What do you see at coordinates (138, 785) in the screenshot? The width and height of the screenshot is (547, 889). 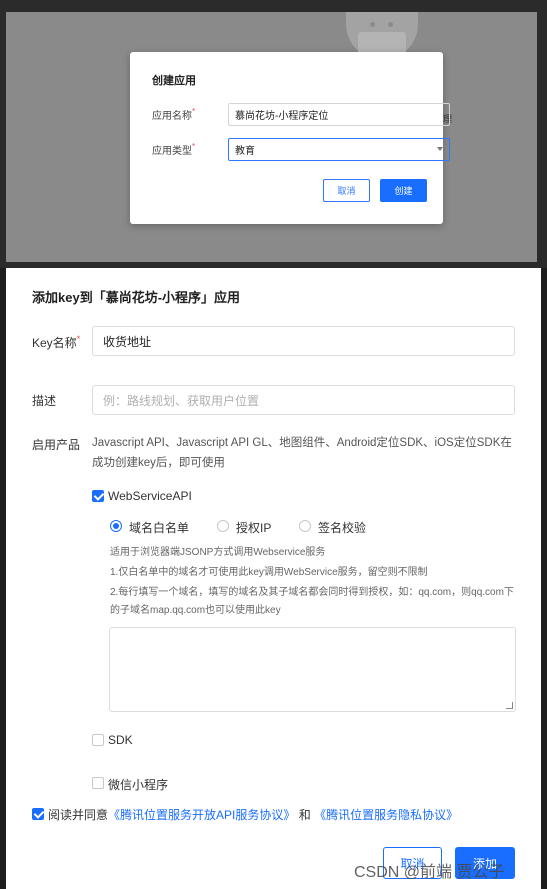 I see `miniprogram-label: 微信小程序` at bounding box center [138, 785].